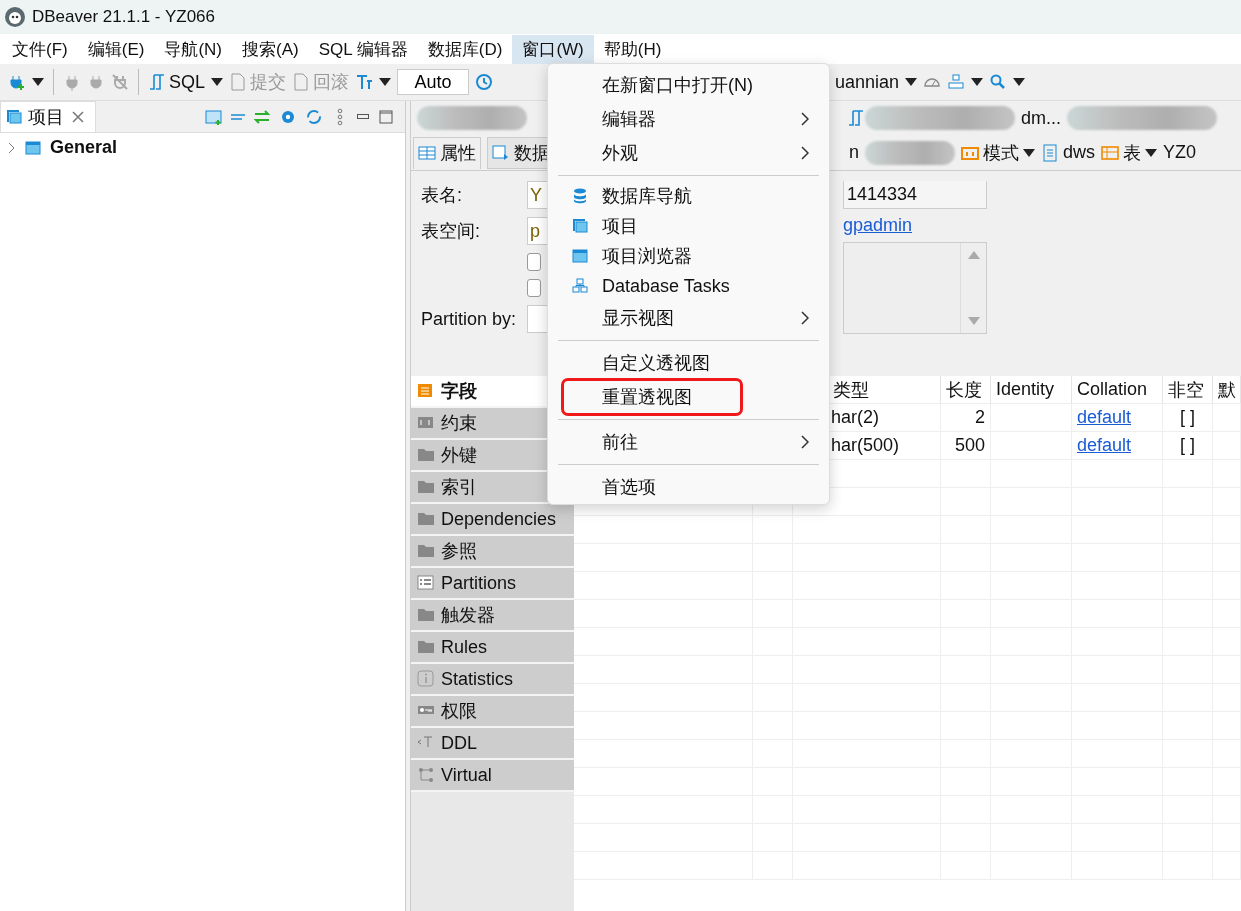 The width and height of the screenshot is (1241, 911). Describe the element at coordinates (620, 442) in the screenshot. I see `menu-entry: 前往` at that location.